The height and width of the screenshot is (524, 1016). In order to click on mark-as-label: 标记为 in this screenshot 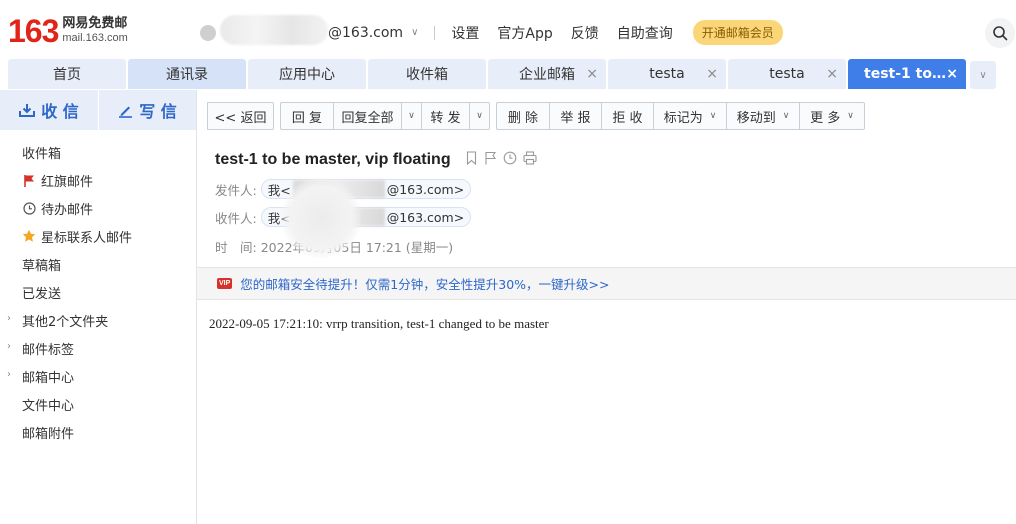, I will do `click(683, 118)`.